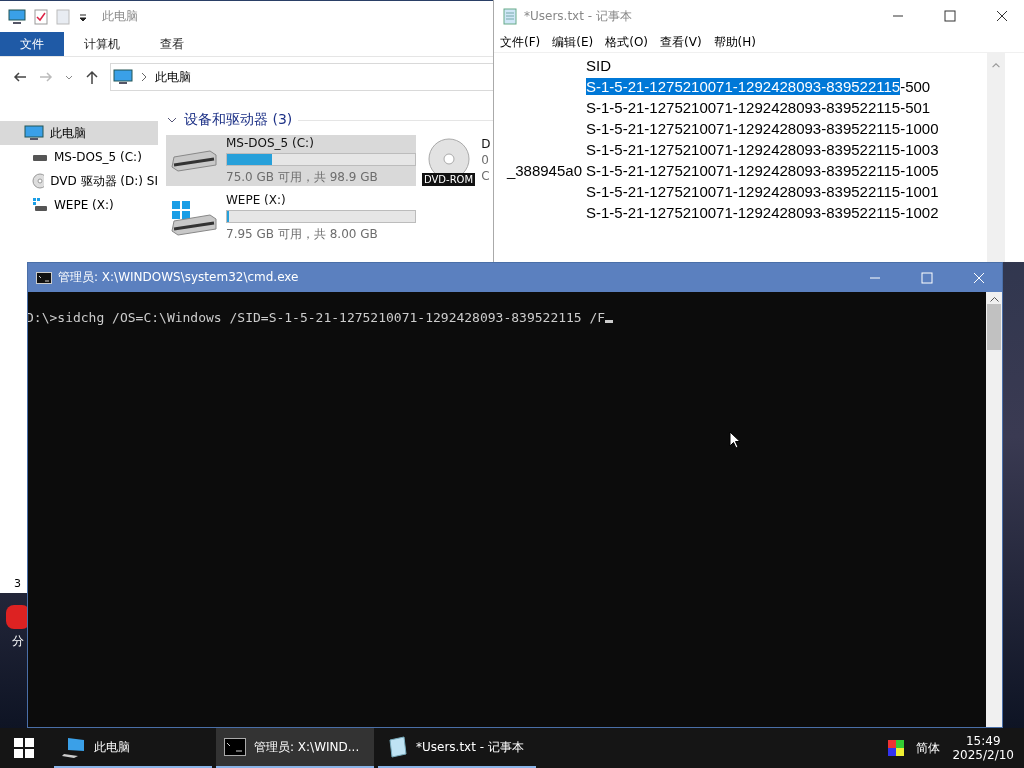 Image resolution: width=1024 pixels, height=768 pixels. I want to click on window-title: 管理员: X:\WINDOWS\system32\cmd.exe, so click(178, 277).